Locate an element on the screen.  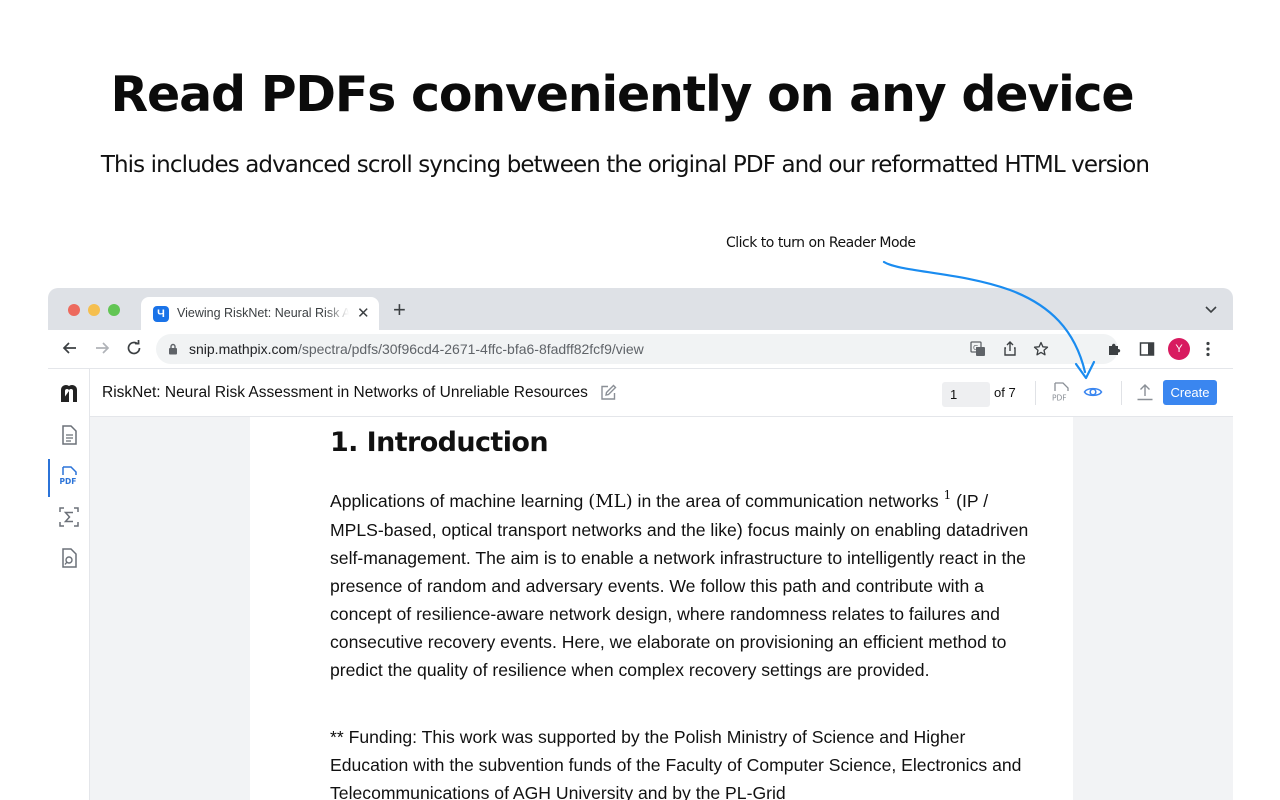
maximize-window-button is located at coordinates (114, 310).